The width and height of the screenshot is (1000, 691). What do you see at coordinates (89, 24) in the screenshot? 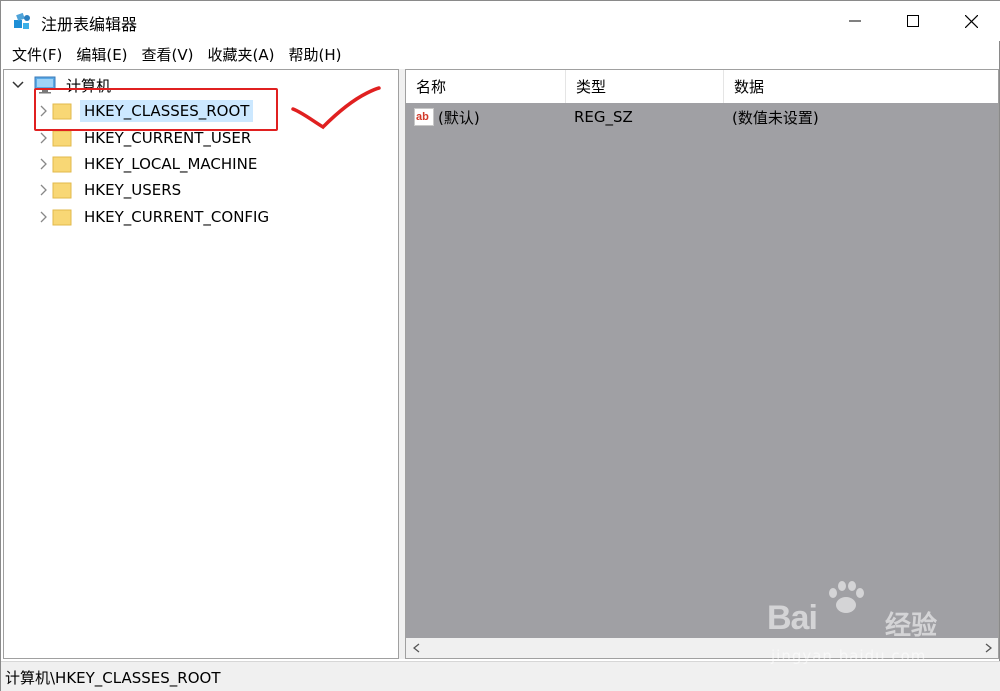
I see `window-title: 注册表编辑器` at bounding box center [89, 24].